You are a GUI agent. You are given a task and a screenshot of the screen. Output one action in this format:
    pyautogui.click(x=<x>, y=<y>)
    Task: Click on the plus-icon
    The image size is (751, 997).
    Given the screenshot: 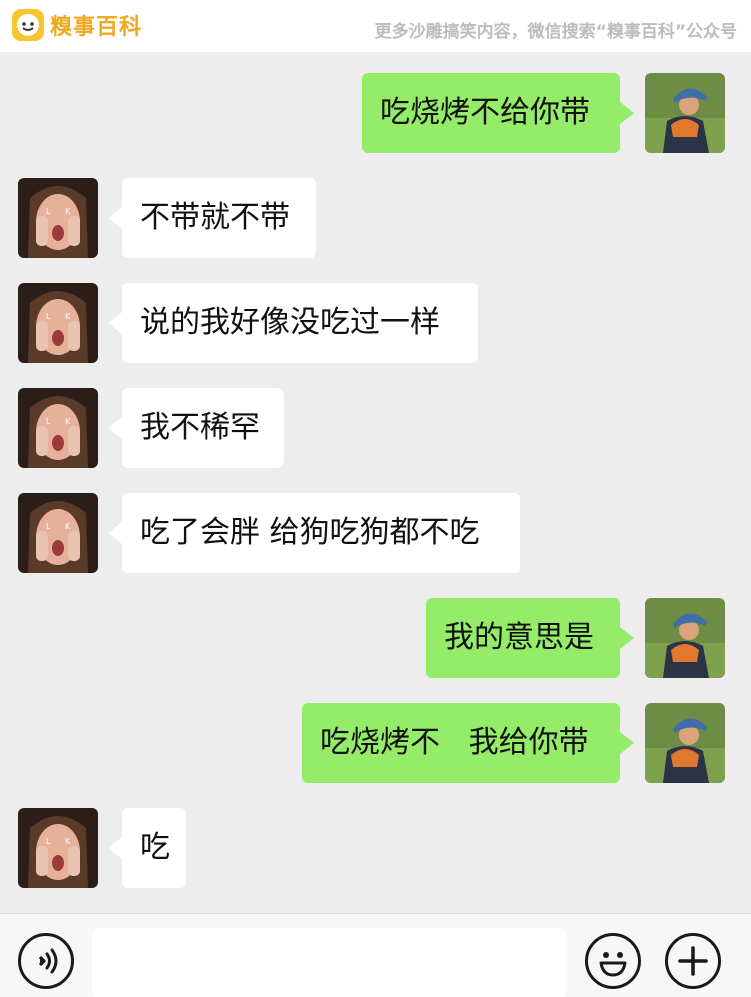 What is the action you would take?
    pyautogui.click(x=693, y=961)
    